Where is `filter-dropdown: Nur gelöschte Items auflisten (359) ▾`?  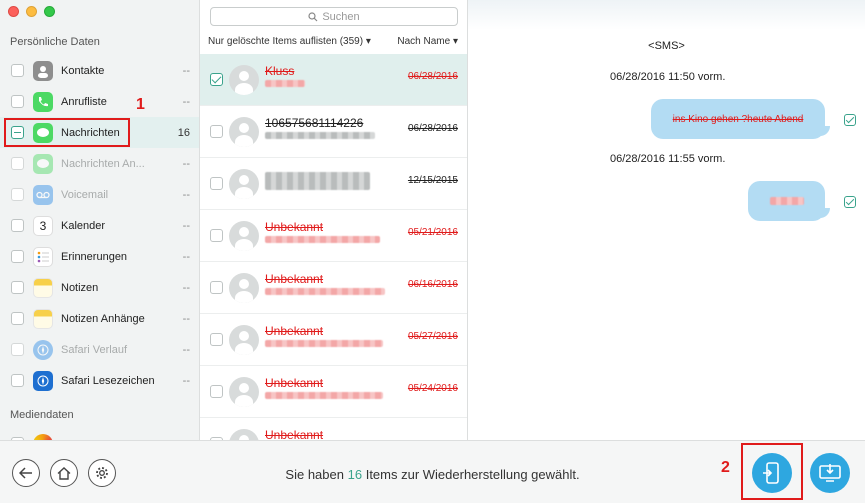
filter-dropdown: Nur gelöschte Items auflisten (359) ▾ is located at coordinates (289, 41).